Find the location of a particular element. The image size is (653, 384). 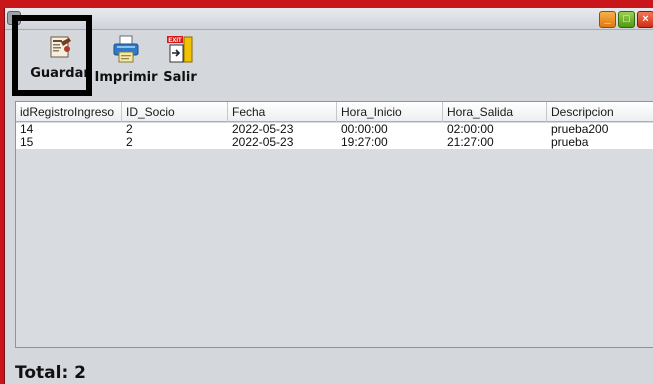

exit-label: Salir is located at coordinates (180, 77).